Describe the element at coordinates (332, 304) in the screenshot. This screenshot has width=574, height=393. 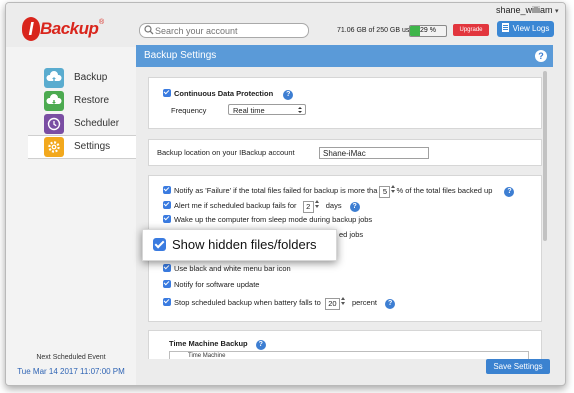
I see `battery-input: 20` at that location.